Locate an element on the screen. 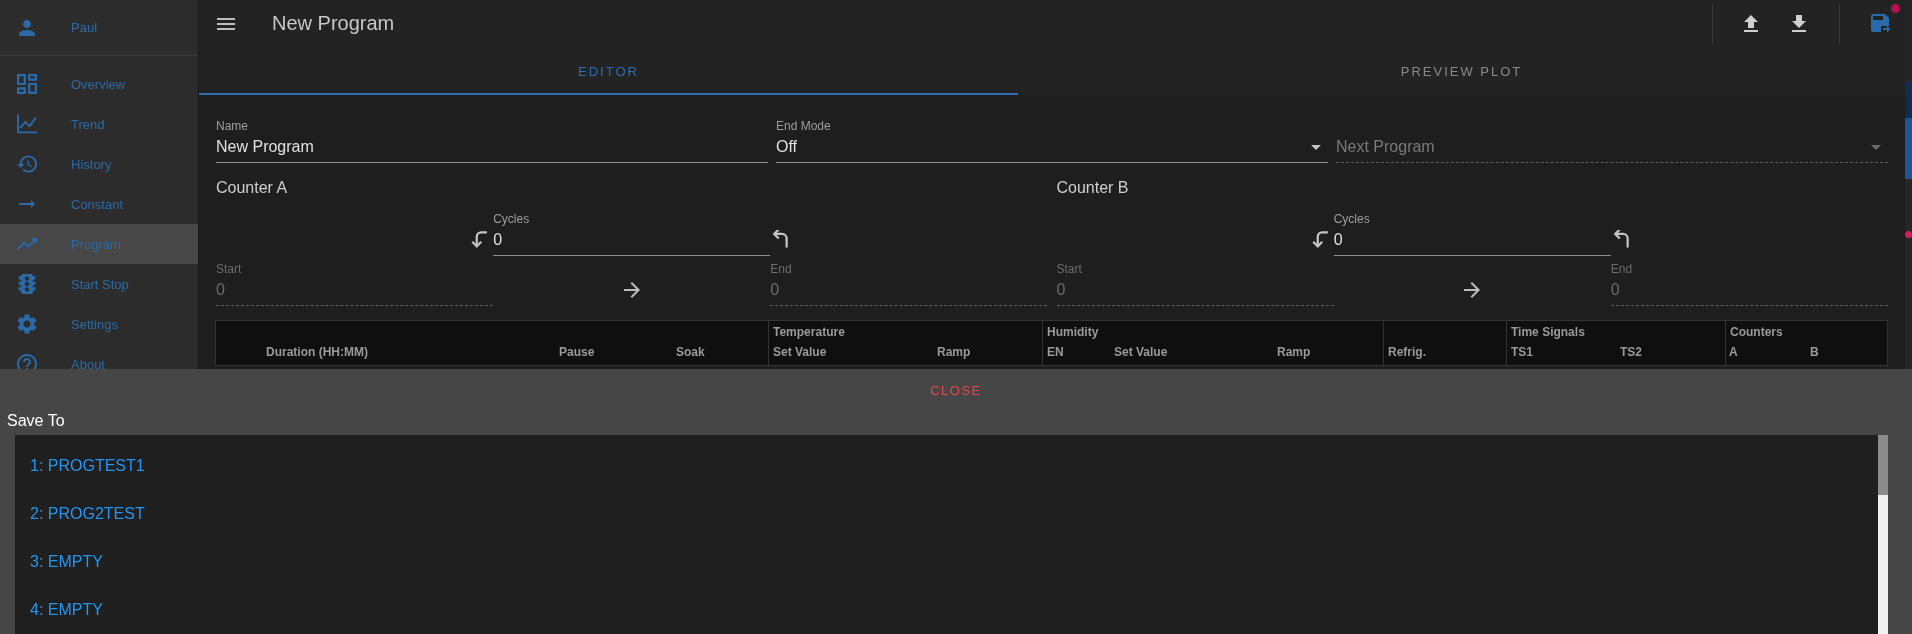  column-header: A is located at coordinates (1733, 352).